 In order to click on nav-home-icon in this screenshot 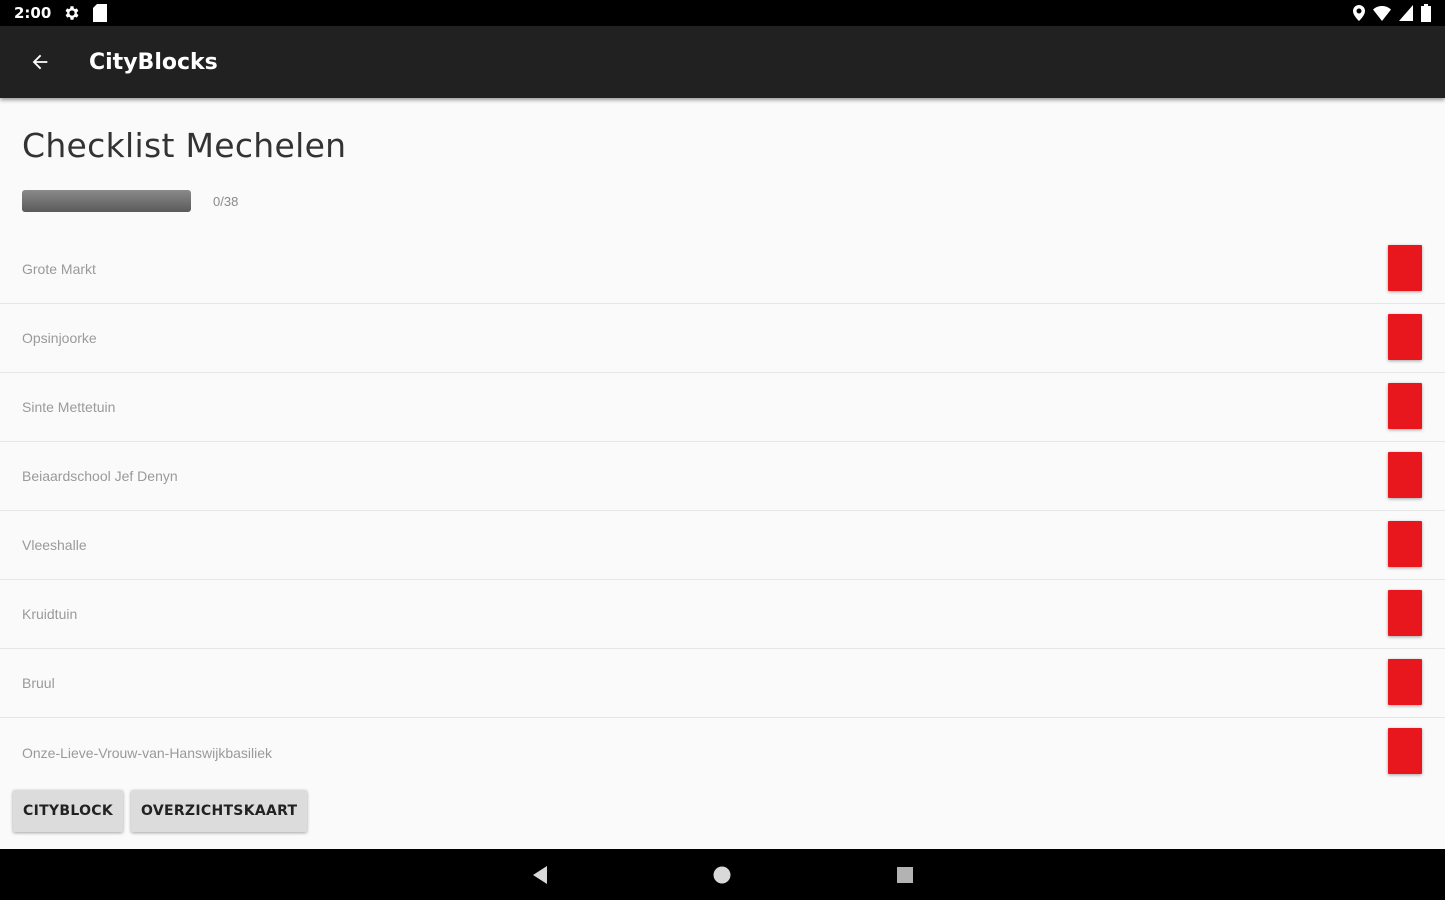, I will do `click(722, 874)`.